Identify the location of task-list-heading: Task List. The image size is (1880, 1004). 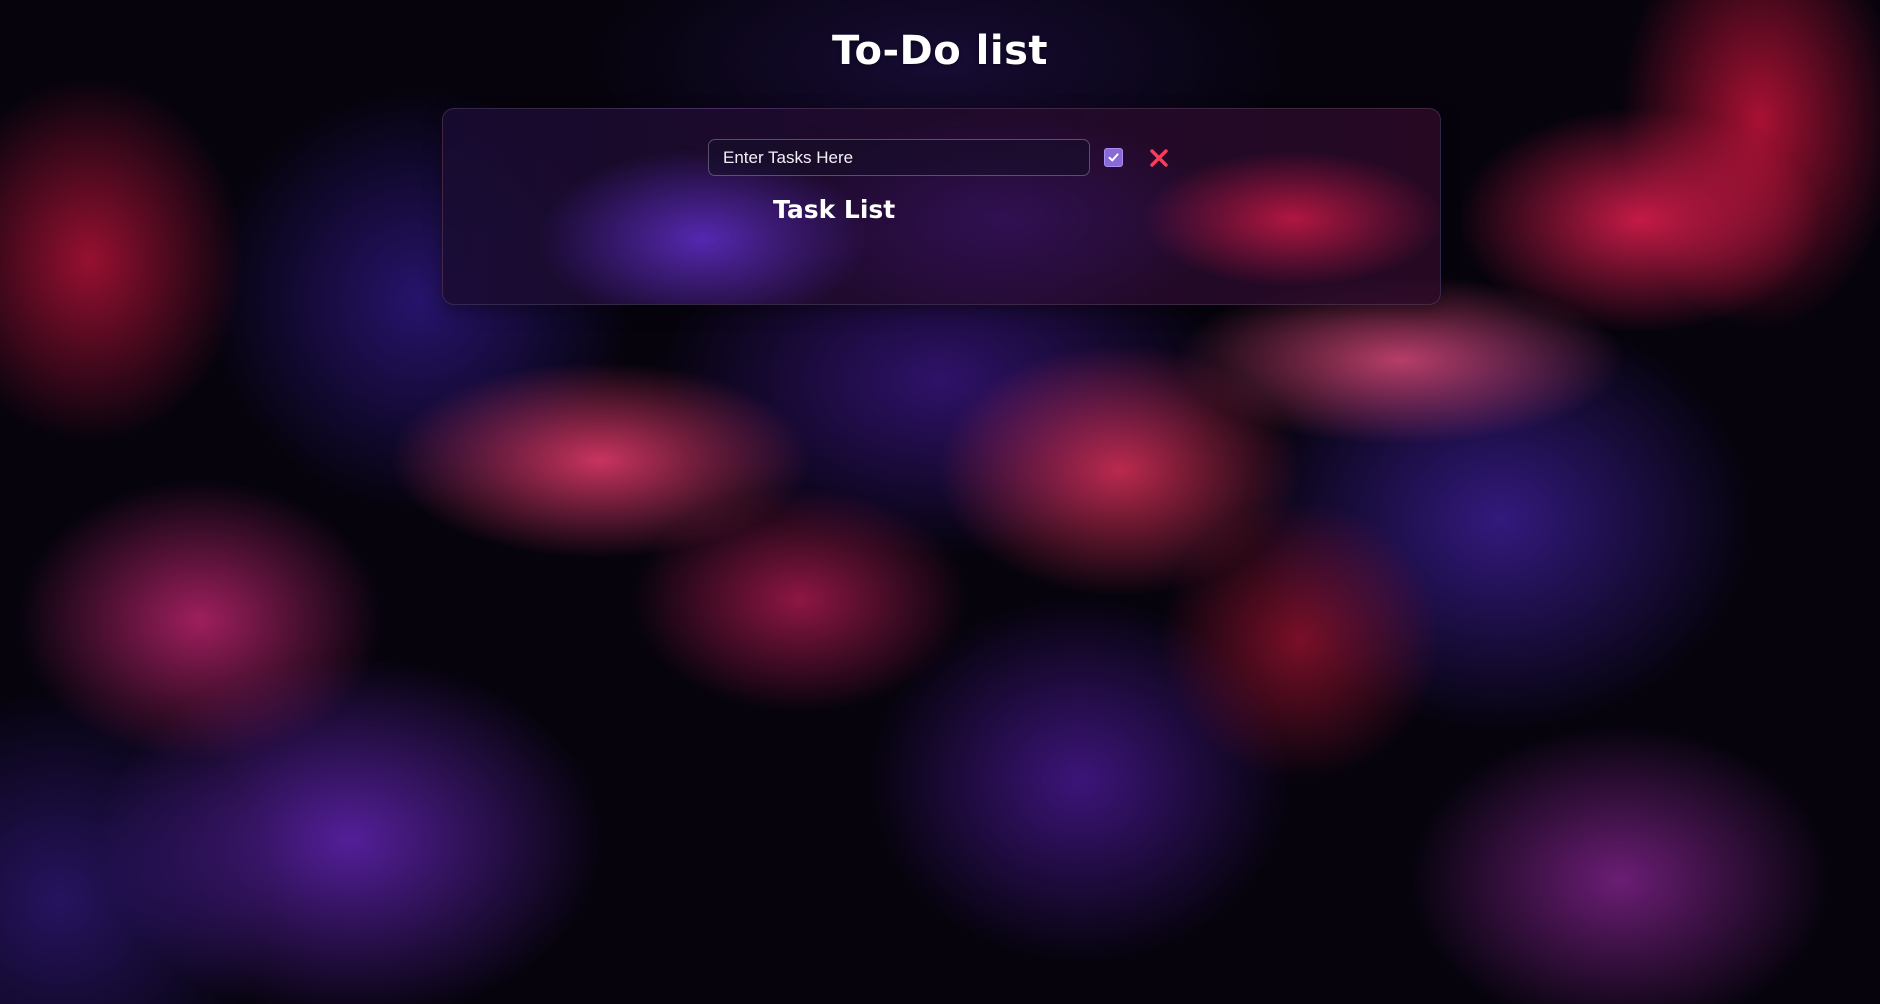
(834, 209).